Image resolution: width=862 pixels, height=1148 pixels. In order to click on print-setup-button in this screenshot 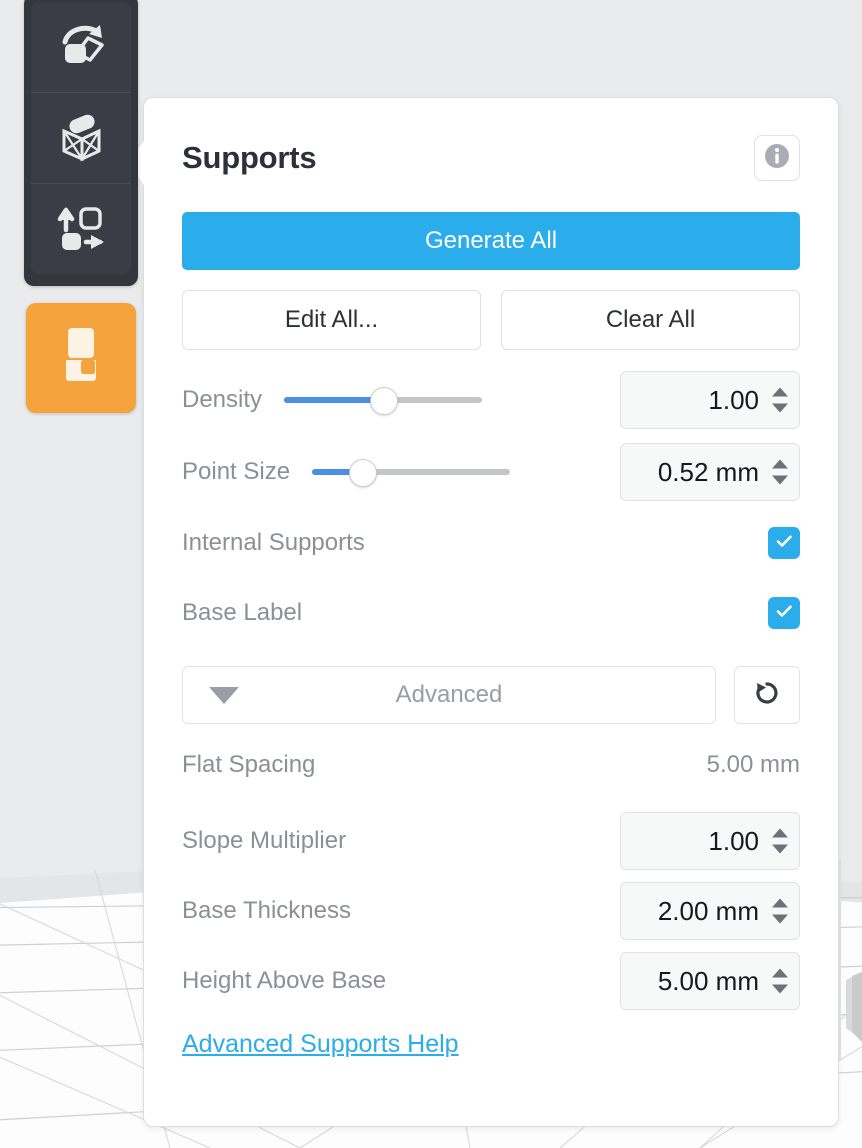, I will do `click(81, 358)`.